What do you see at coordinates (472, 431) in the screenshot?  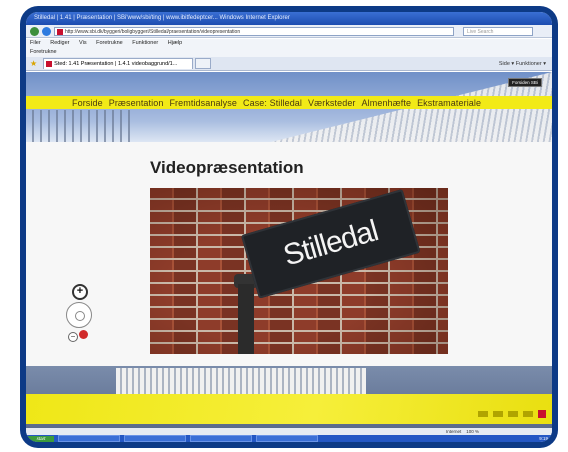 I see `zoom-level: 100 %` at bounding box center [472, 431].